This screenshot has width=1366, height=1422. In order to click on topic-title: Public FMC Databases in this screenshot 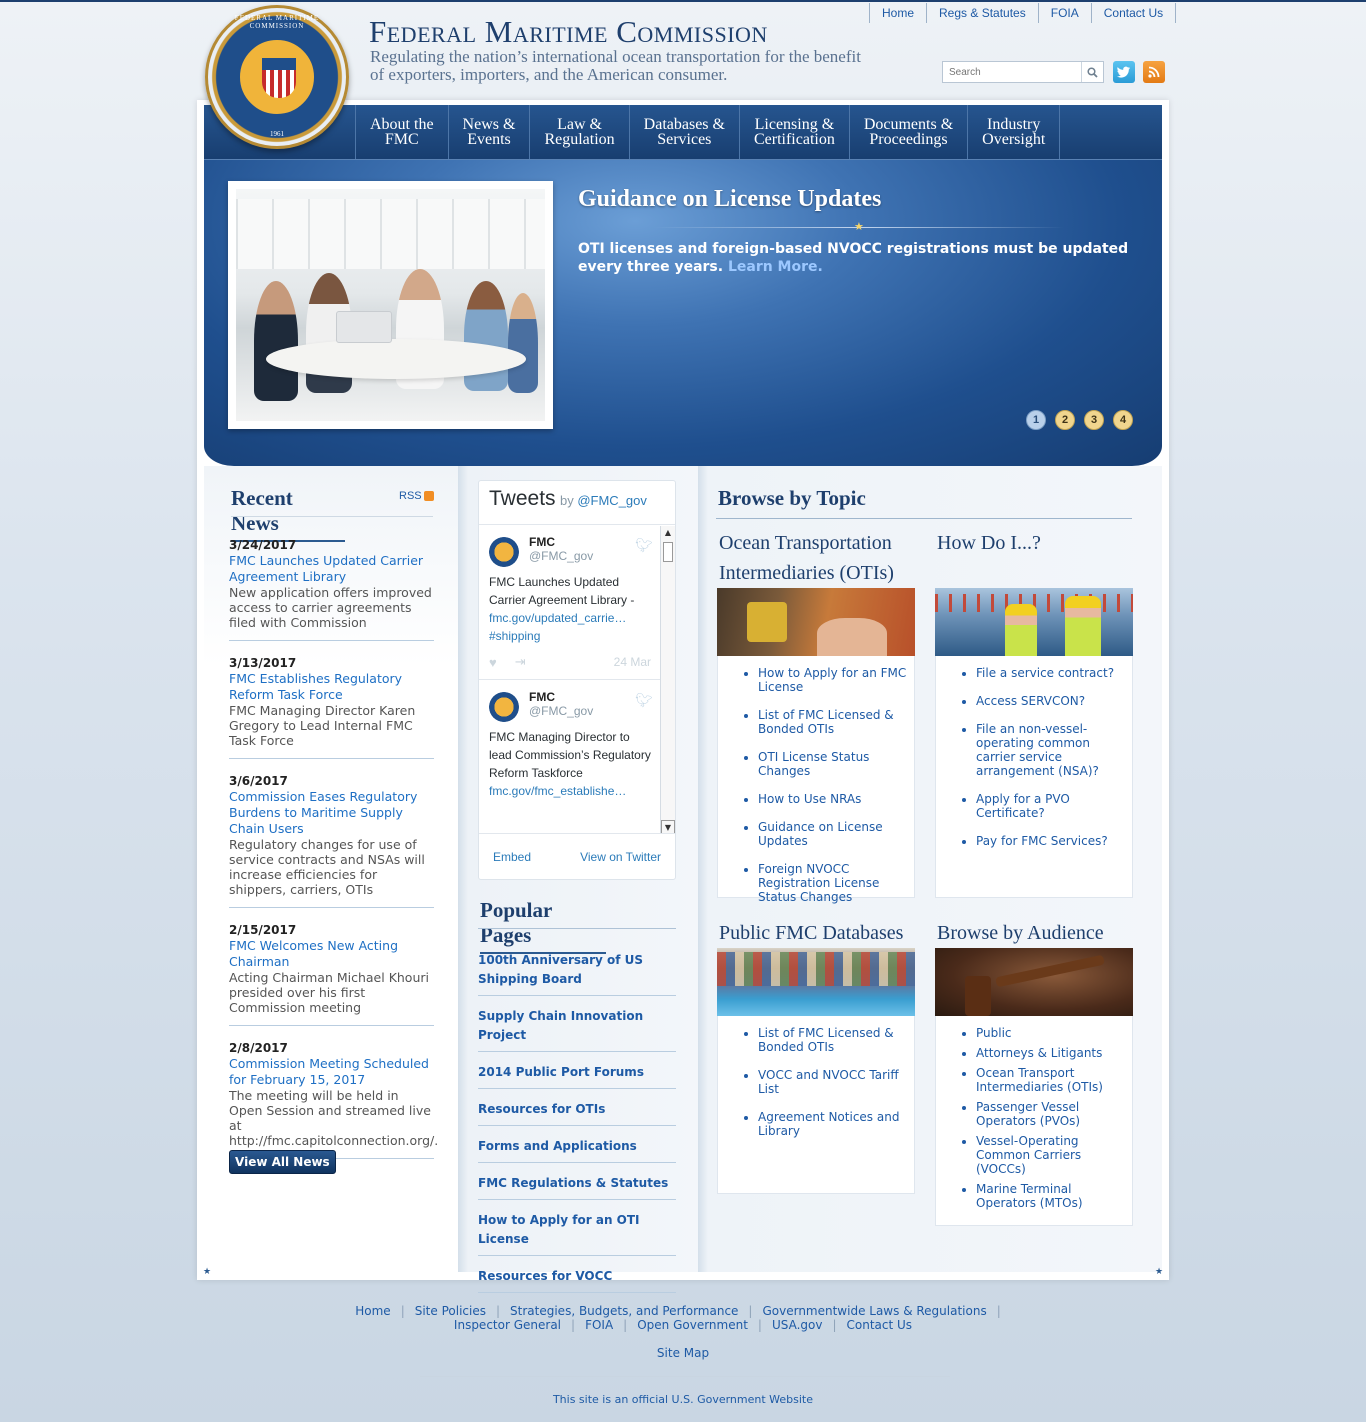, I will do `click(816, 933)`.